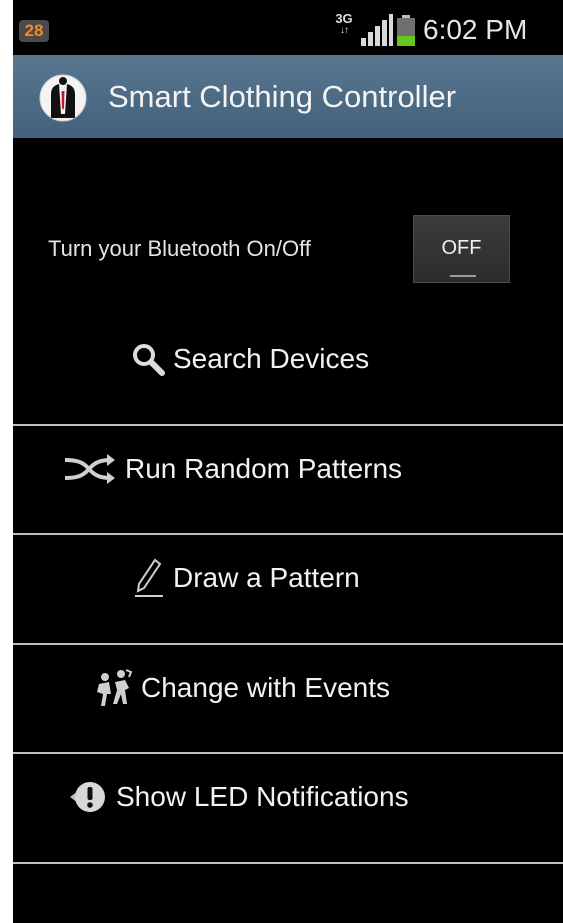 This screenshot has width=563, height=923. Describe the element at coordinates (149, 577) in the screenshot. I see `pencil-icon` at that location.